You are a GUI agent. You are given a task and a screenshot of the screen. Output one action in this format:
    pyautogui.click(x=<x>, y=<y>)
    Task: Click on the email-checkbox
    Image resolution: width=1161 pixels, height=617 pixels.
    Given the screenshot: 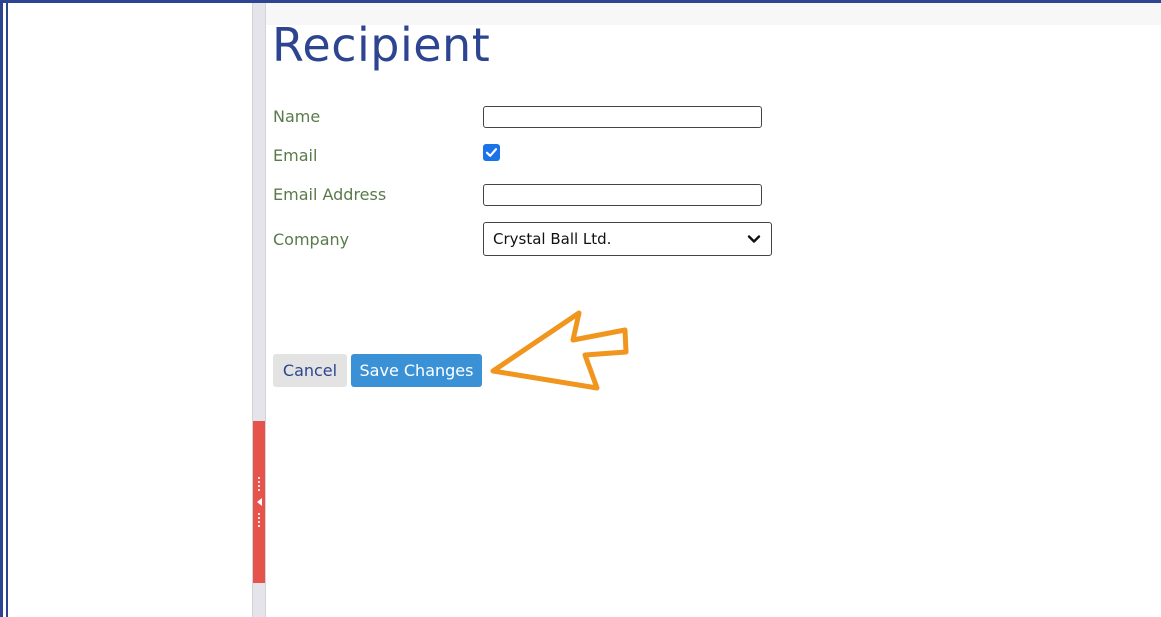 What is the action you would take?
    pyautogui.click(x=491, y=152)
    